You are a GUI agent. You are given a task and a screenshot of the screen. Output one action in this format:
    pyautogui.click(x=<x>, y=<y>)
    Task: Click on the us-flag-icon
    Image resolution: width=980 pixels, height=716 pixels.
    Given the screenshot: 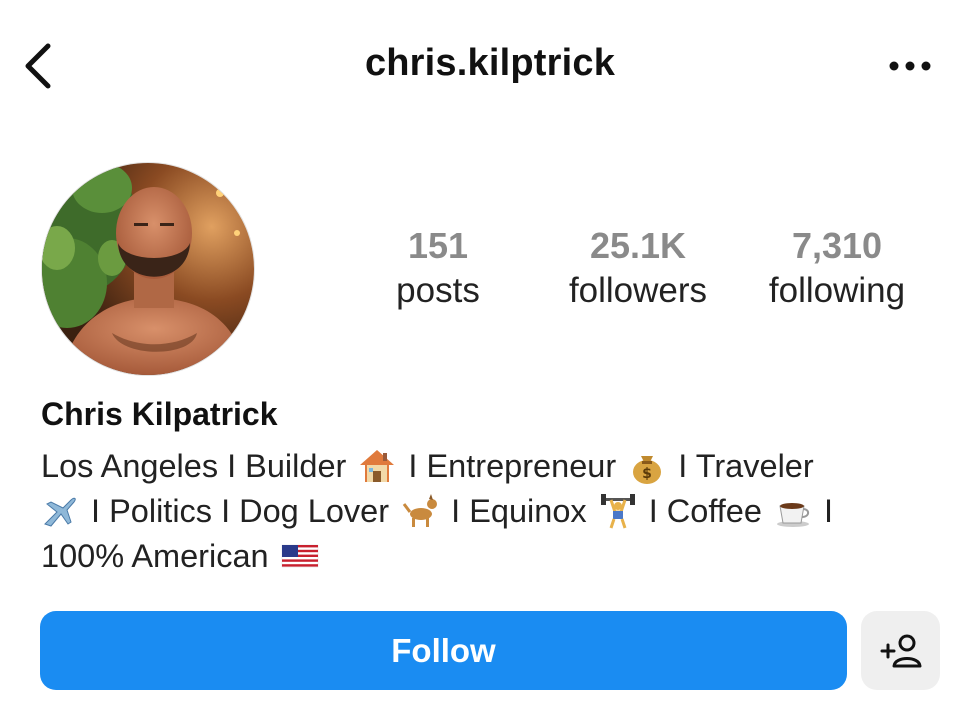 What is the action you would take?
    pyautogui.click(x=299, y=556)
    